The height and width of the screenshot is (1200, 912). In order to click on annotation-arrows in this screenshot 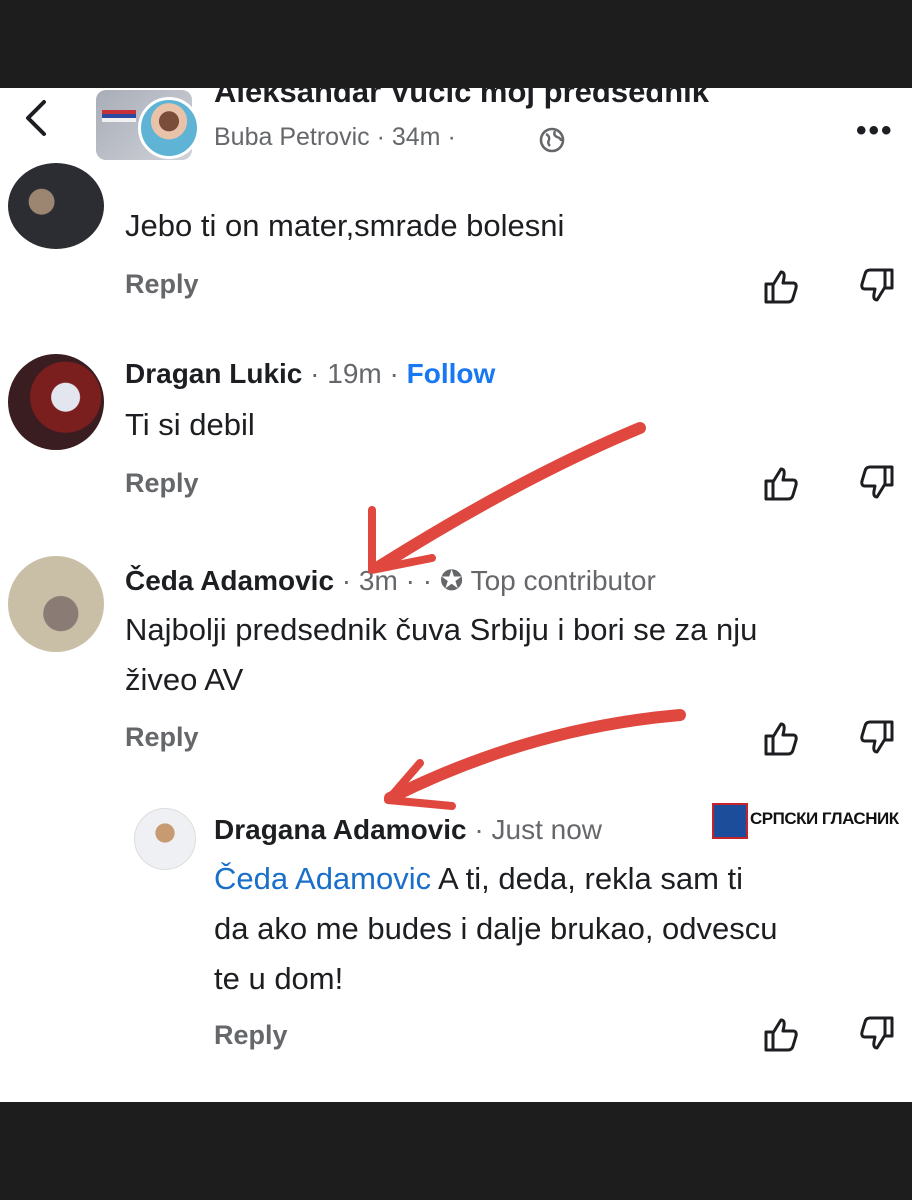, I will do `click(527, 616)`.